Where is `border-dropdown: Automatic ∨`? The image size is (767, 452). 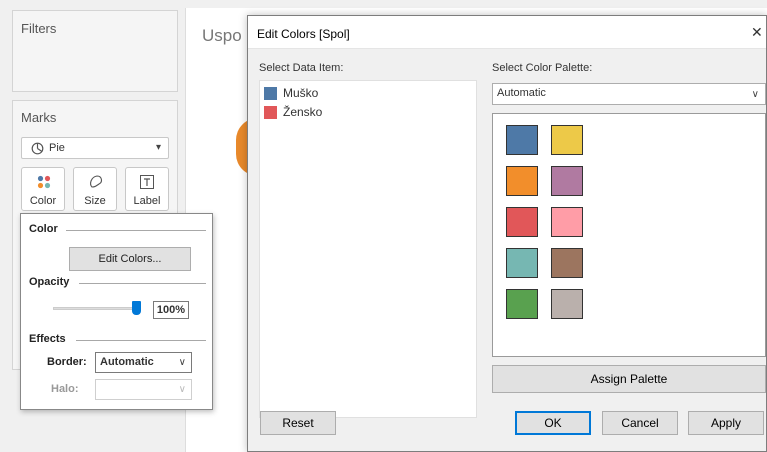 border-dropdown: Automatic ∨ is located at coordinates (143, 362).